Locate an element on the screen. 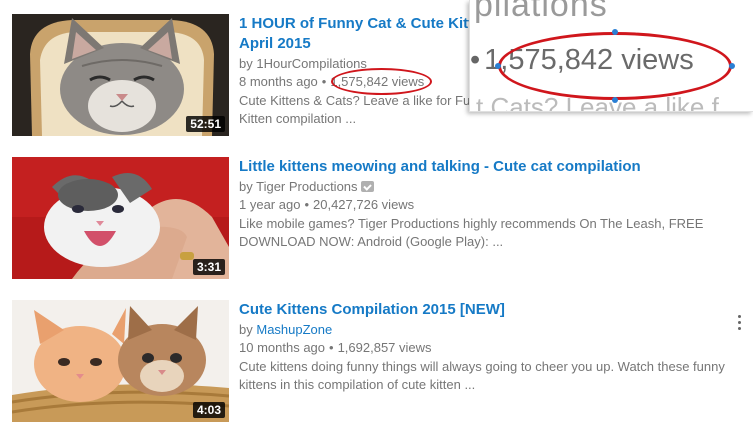  video-thumbnail: 52:51 is located at coordinates (120, 75).